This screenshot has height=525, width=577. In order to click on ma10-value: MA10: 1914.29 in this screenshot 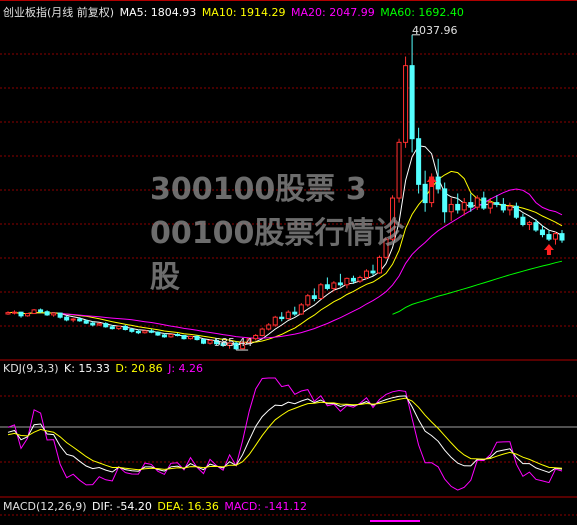, I will do `click(243, 12)`.